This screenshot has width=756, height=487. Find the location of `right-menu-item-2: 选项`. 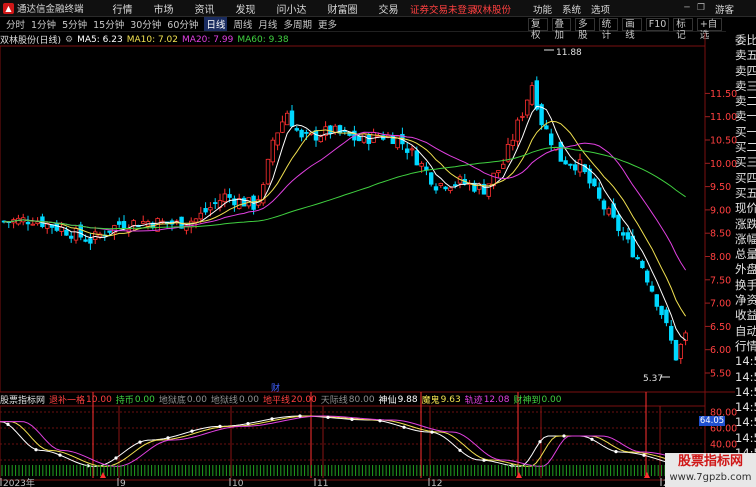

right-menu-item-2: 选项 is located at coordinates (600, 9).